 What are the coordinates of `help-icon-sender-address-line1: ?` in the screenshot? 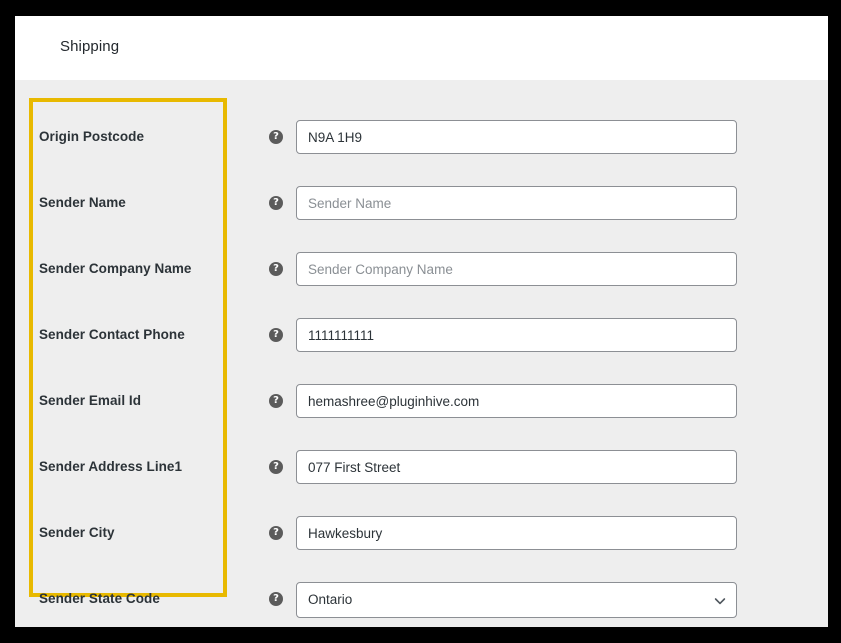 It's located at (276, 467).